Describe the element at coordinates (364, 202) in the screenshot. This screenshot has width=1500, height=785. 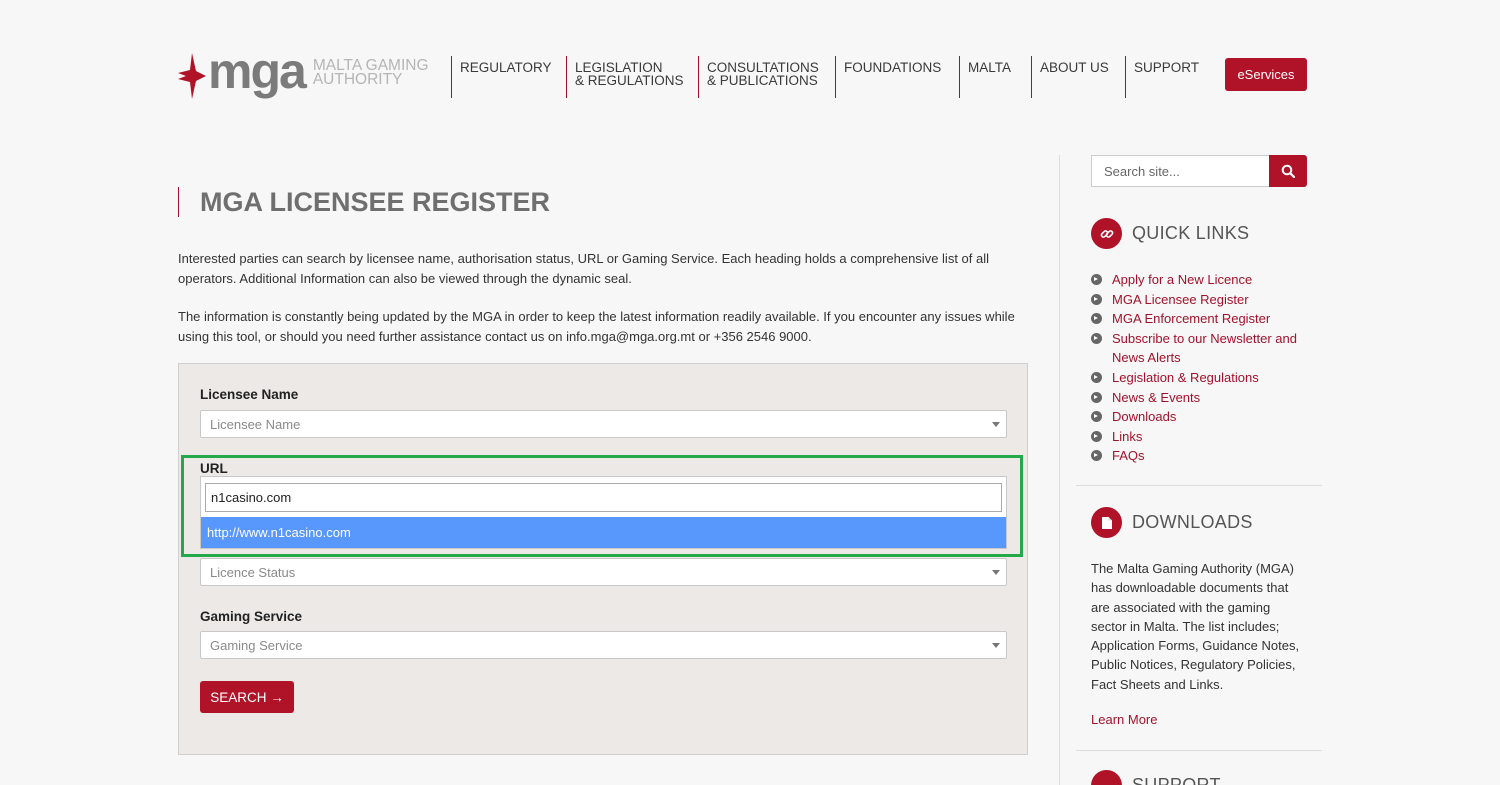
I see `page-title: MGA LICENSEE REGISTER` at that location.